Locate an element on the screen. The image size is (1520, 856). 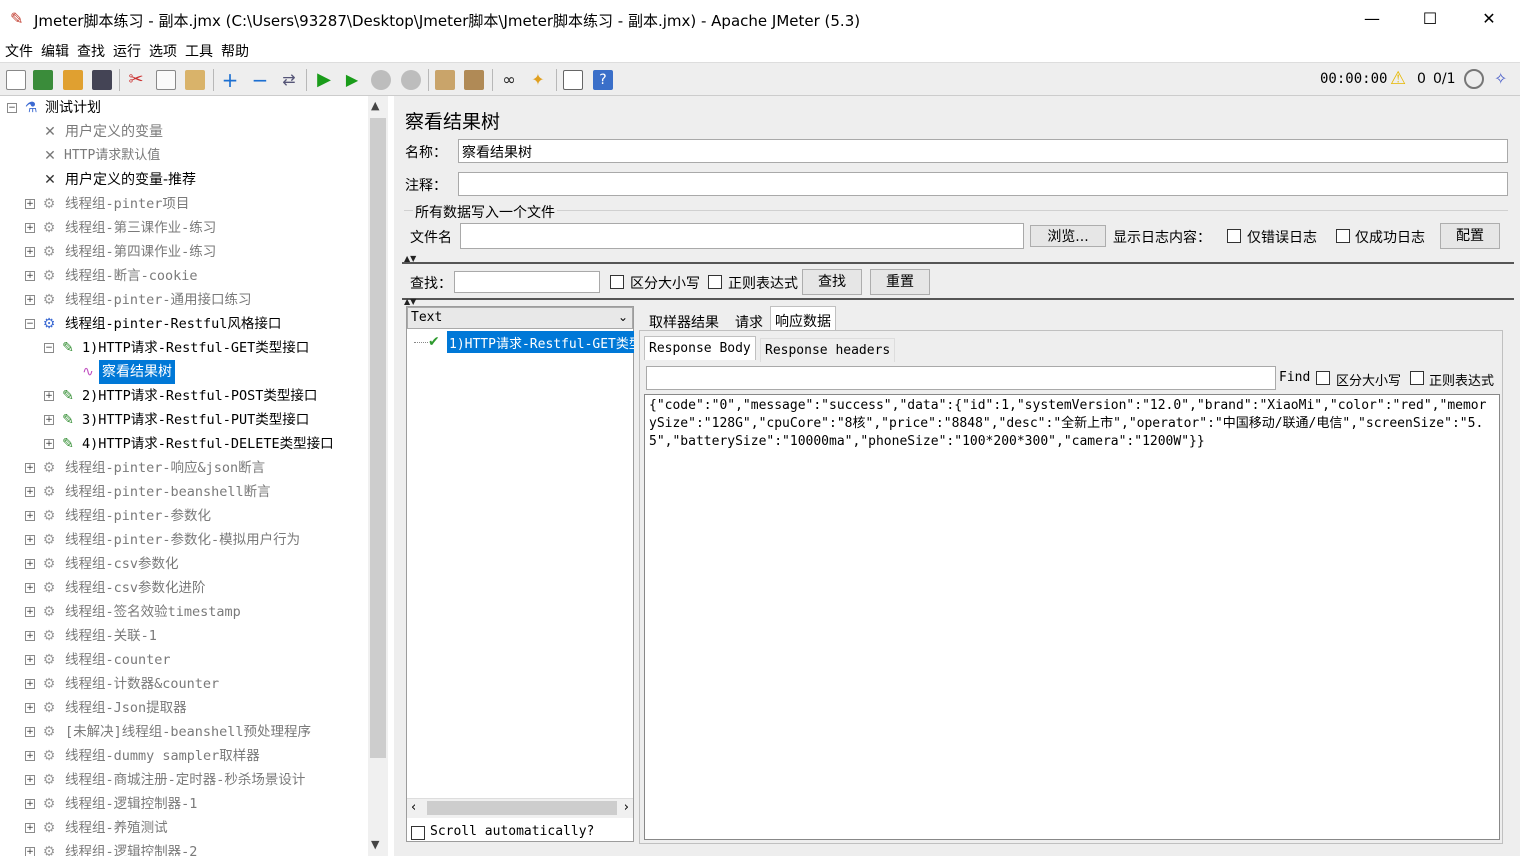
find-button: 查找 is located at coordinates (832, 282).